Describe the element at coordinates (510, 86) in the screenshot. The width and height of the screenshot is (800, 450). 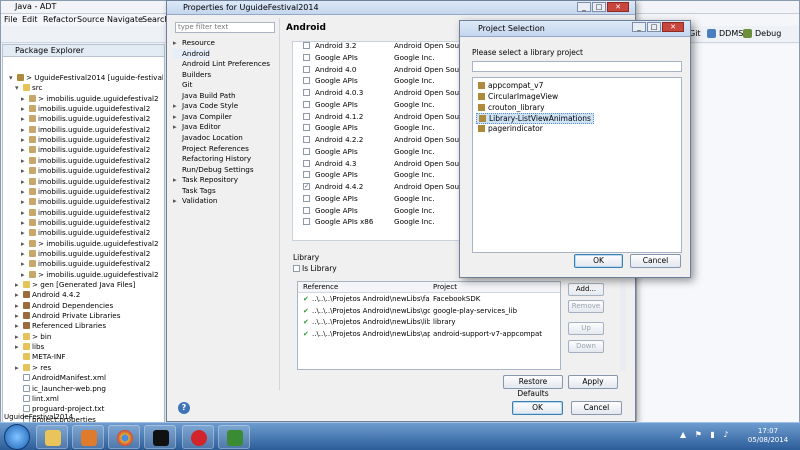
I see `library-project-item: appcompat_v7` at that location.